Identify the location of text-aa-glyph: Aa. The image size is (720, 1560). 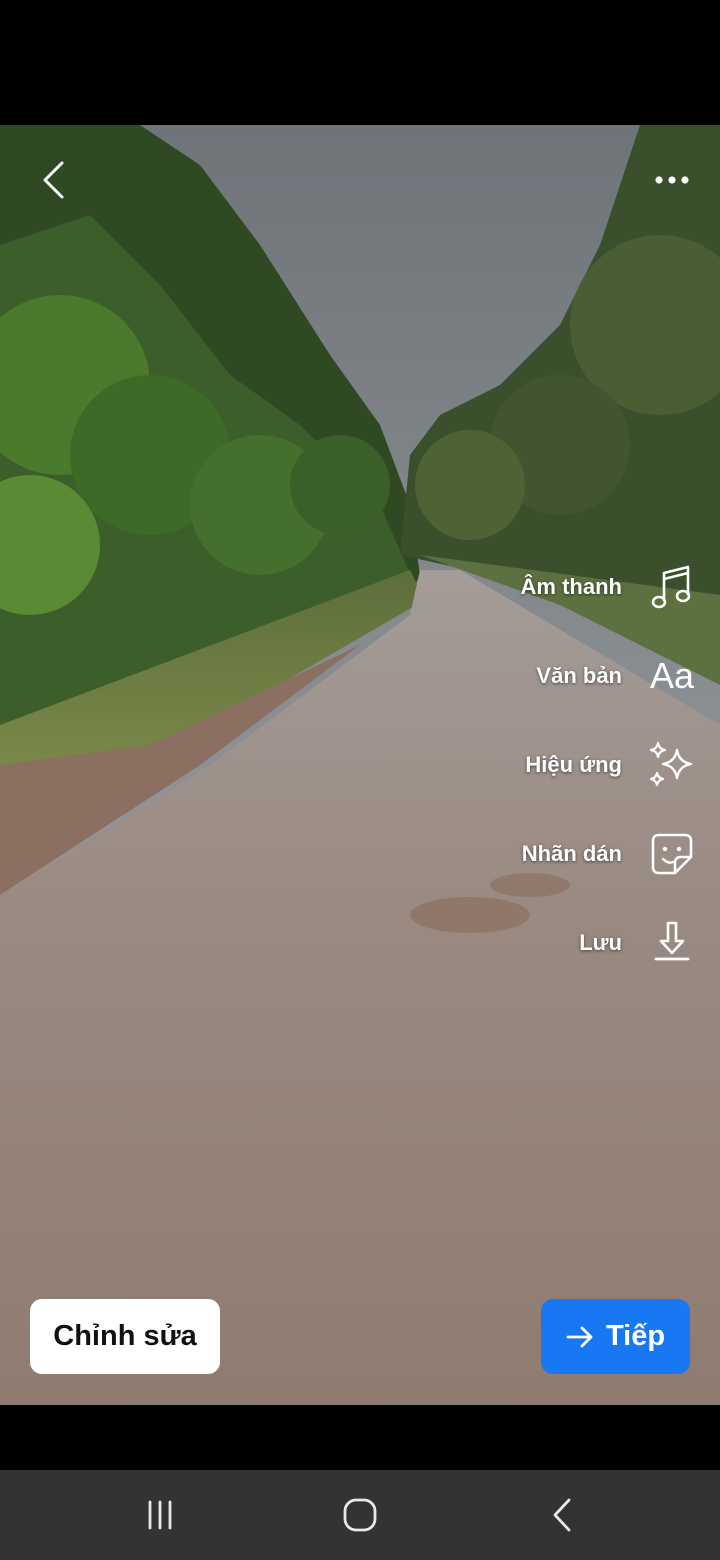
(672, 675).